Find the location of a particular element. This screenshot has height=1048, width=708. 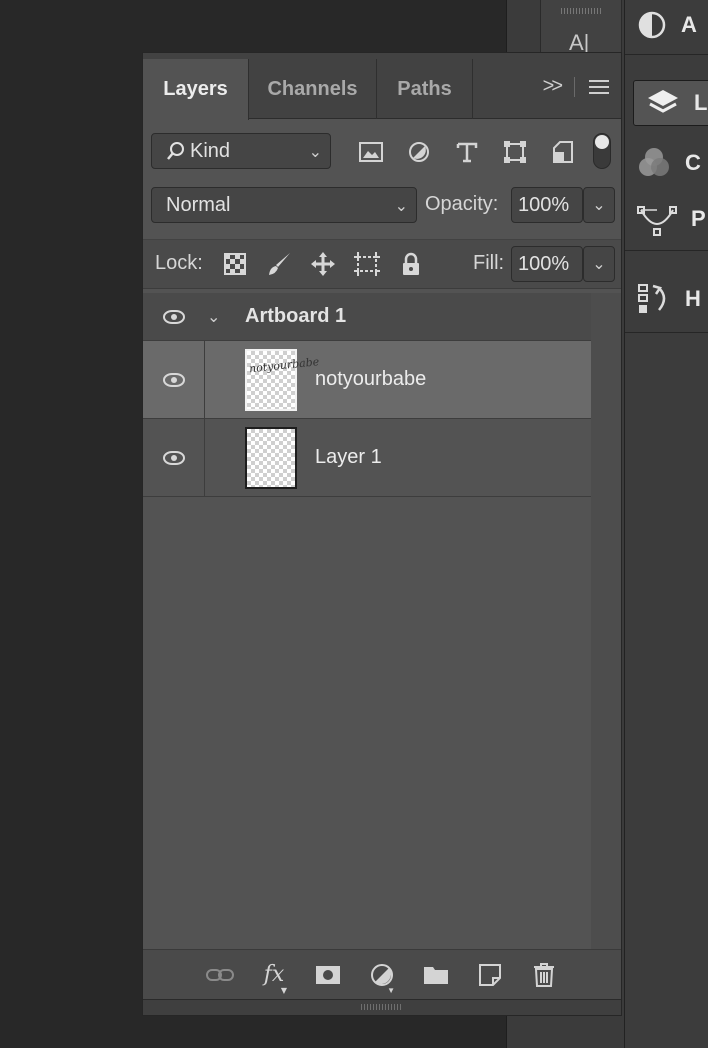

dock-item-channels: C is located at coordinates (666, 163).